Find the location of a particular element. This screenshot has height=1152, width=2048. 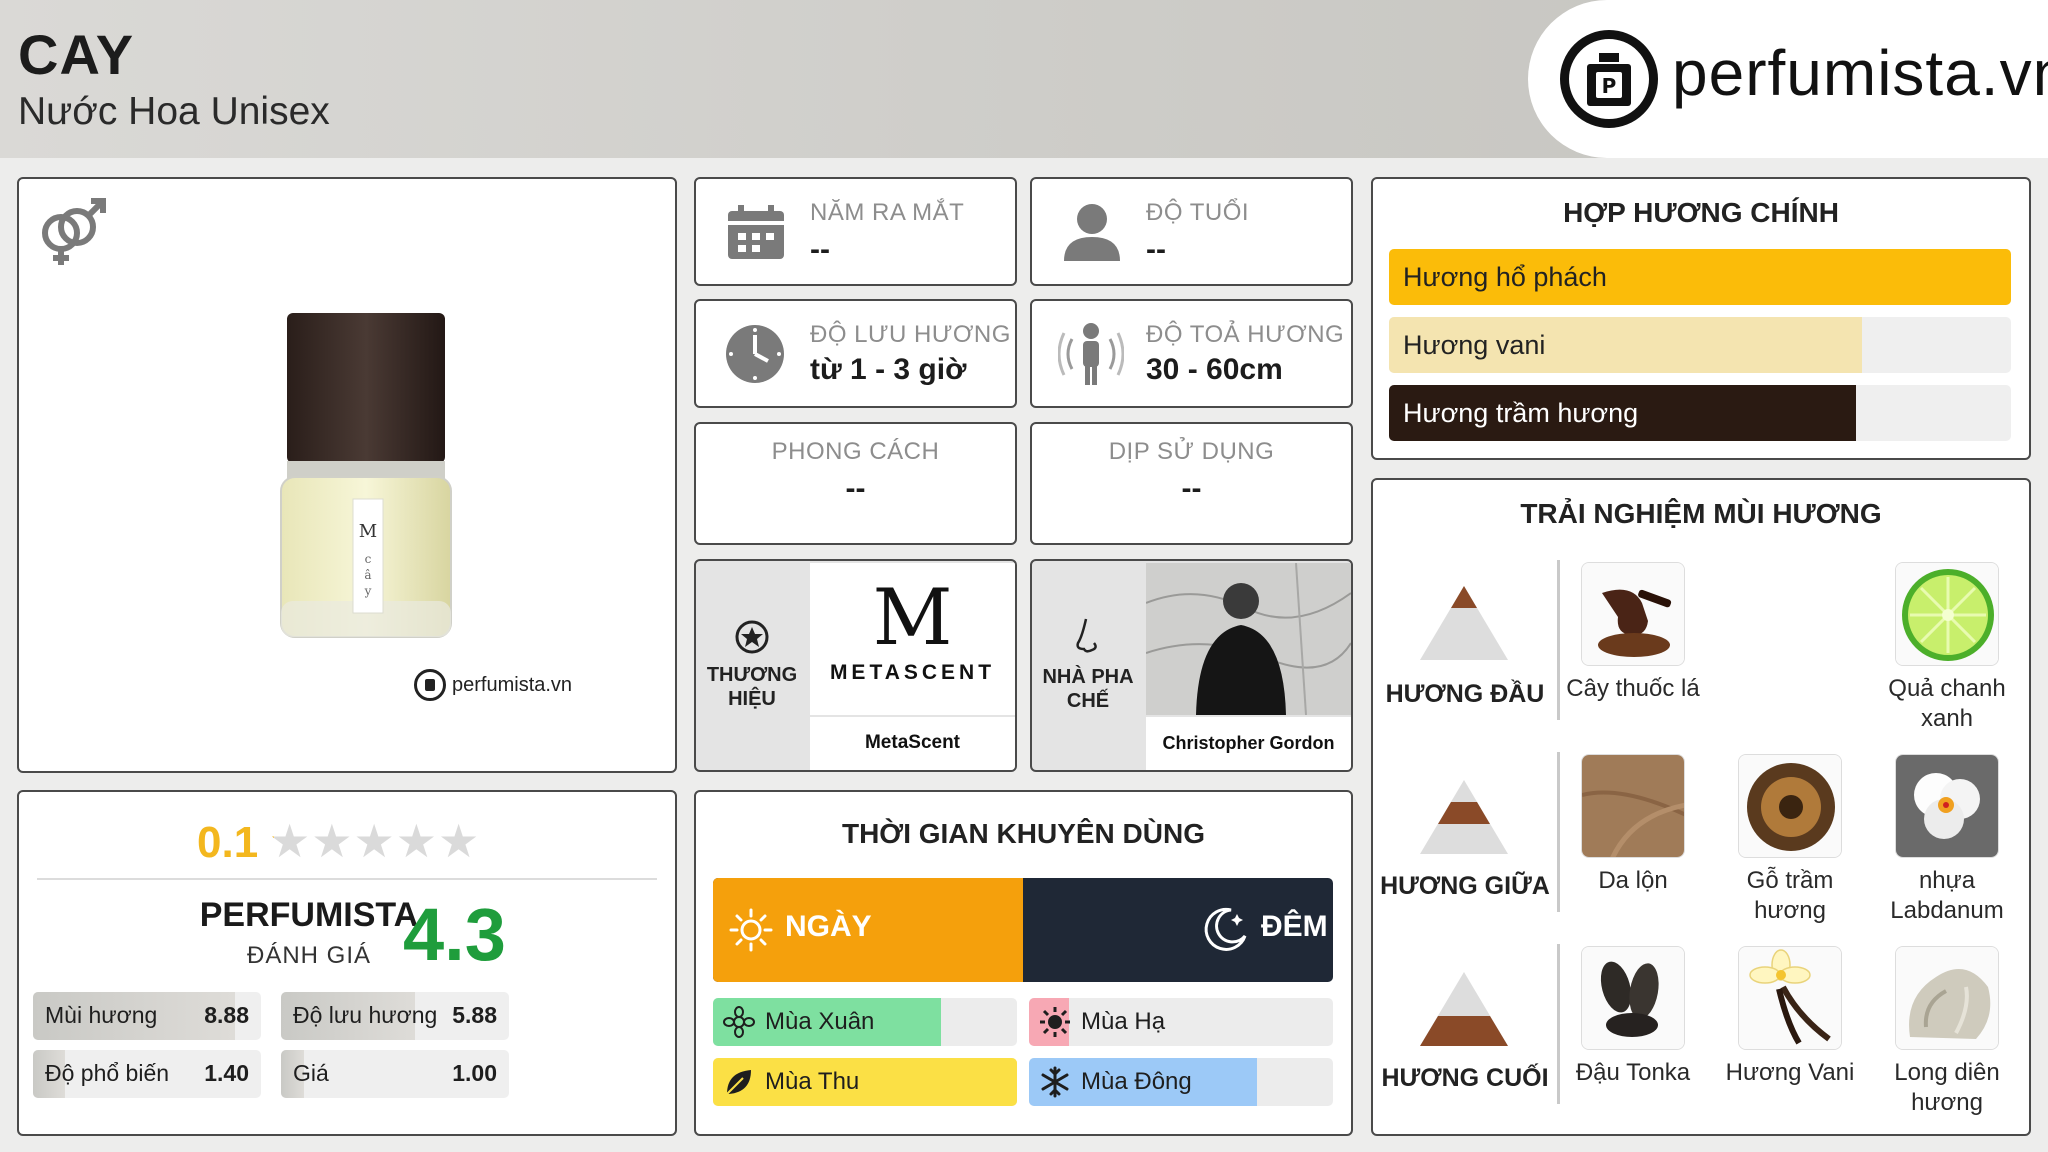

user-star-rating: ★★★★★ ★★★★★ is located at coordinates (384, 841).